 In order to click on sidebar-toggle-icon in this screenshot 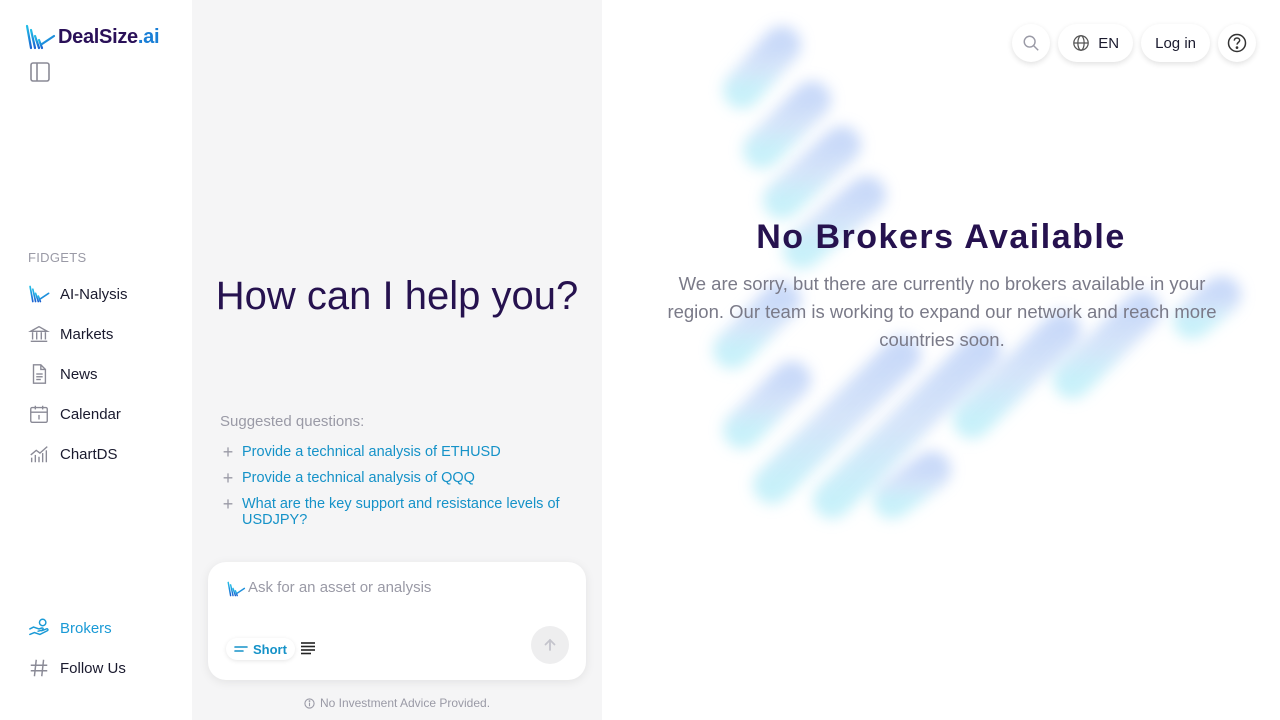, I will do `click(40, 72)`.